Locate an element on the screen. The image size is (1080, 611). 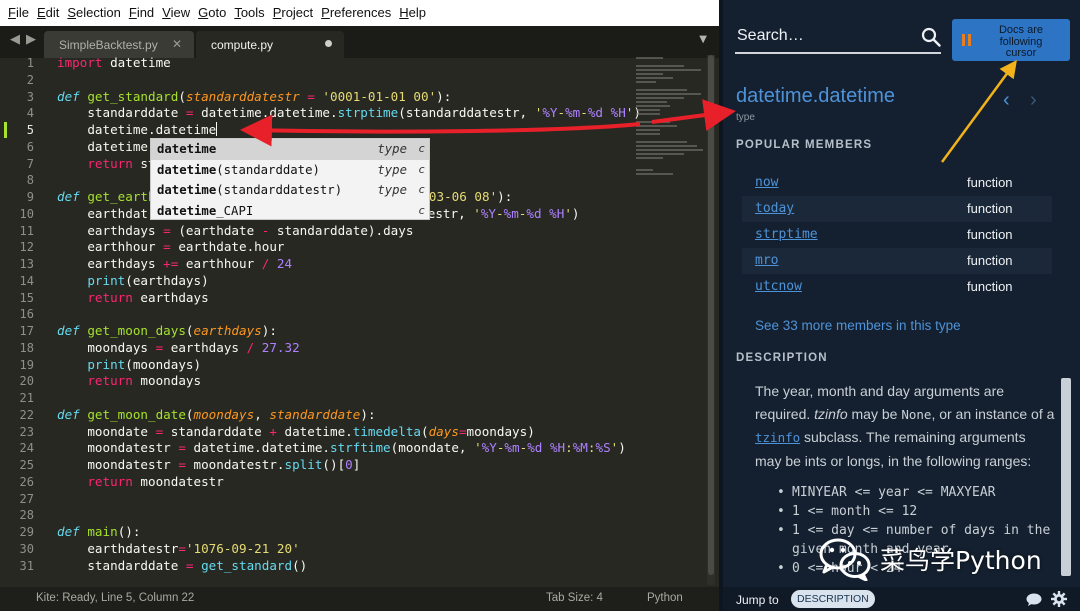
code-line: return moondays is located at coordinates (347, 381).